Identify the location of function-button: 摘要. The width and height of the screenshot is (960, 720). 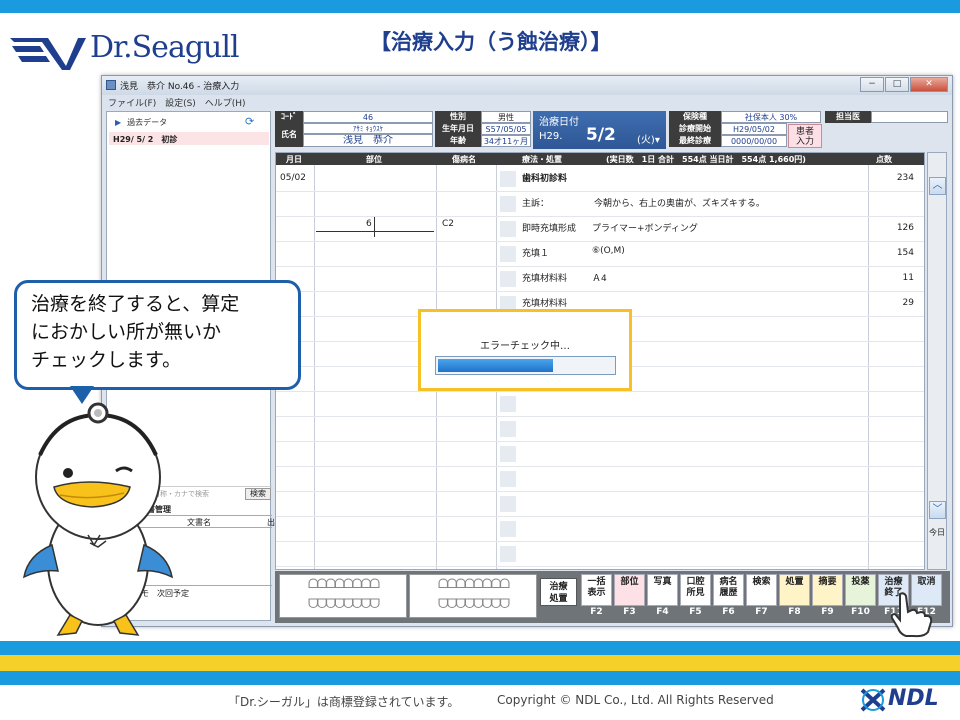
(827, 590).